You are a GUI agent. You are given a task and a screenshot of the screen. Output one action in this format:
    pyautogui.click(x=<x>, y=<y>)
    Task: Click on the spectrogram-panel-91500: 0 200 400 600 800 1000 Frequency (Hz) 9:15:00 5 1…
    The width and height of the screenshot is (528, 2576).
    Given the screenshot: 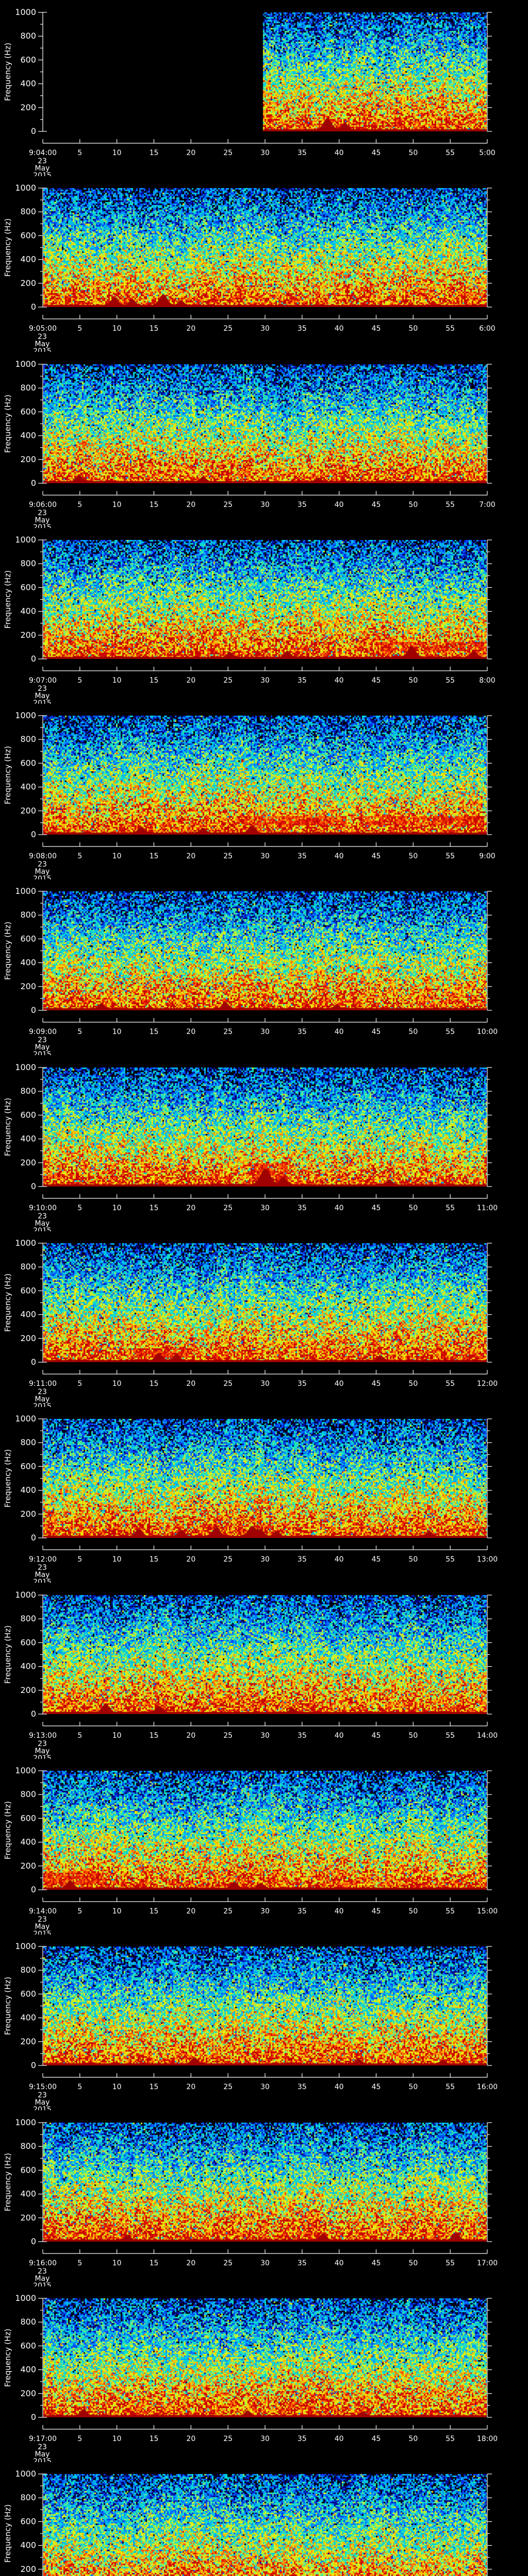 What is the action you would take?
    pyautogui.click(x=264, y=2022)
    